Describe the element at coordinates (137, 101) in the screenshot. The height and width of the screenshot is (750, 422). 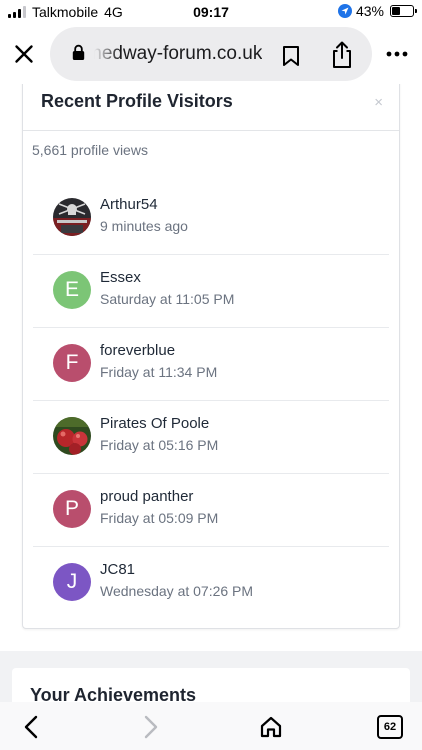
I see `panel-title: Recent Profile Visitors` at that location.